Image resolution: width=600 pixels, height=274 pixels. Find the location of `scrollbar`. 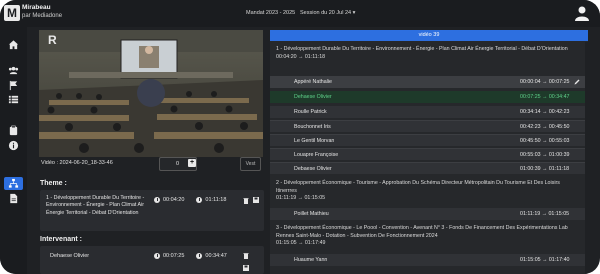

scrollbar is located at coordinates (586, 158).